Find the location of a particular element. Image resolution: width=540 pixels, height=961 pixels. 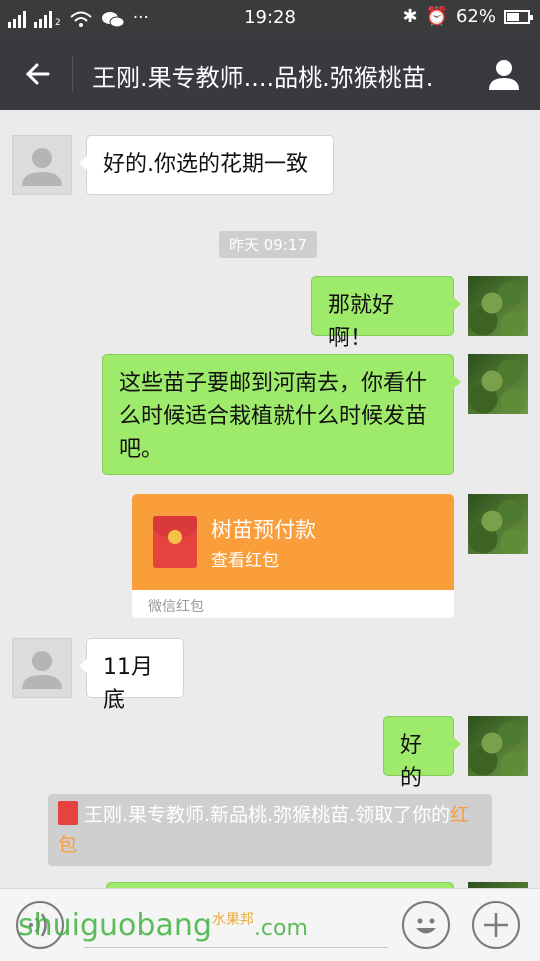

title-bar: 王刚.果专教师....品桃.弥猴桃苗. is located at coordinates (270, 73).